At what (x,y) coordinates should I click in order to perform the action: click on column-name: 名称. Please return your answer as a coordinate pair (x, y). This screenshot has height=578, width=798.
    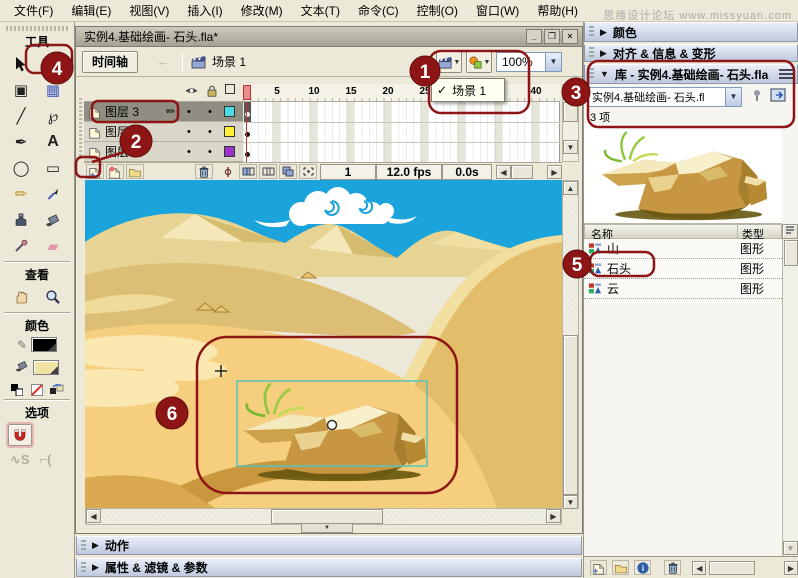
    Looking at the image, I should click on (661, 233).